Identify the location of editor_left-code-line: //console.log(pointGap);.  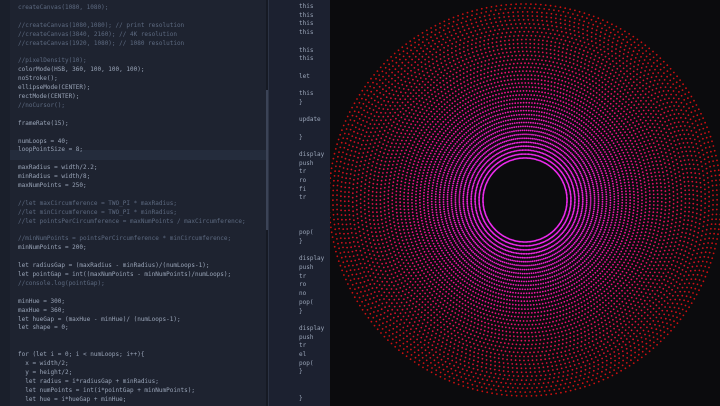
(61, 284).